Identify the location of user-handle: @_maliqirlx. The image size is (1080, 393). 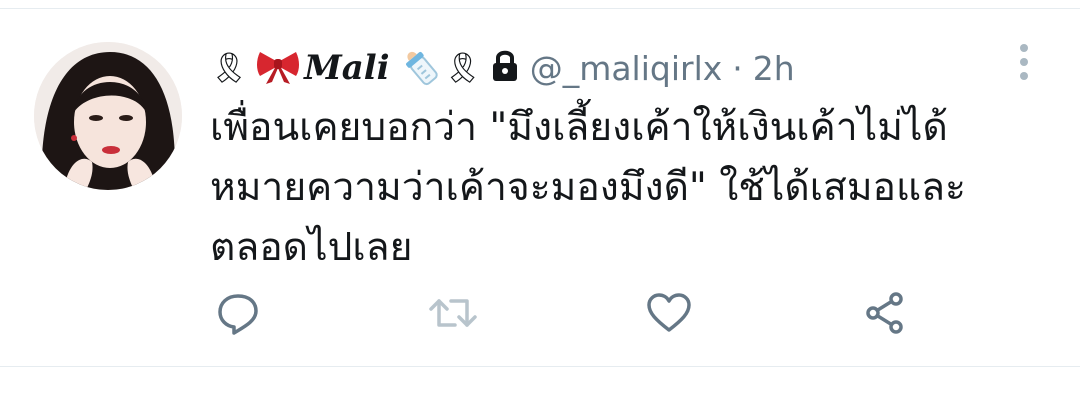
(626, 68).